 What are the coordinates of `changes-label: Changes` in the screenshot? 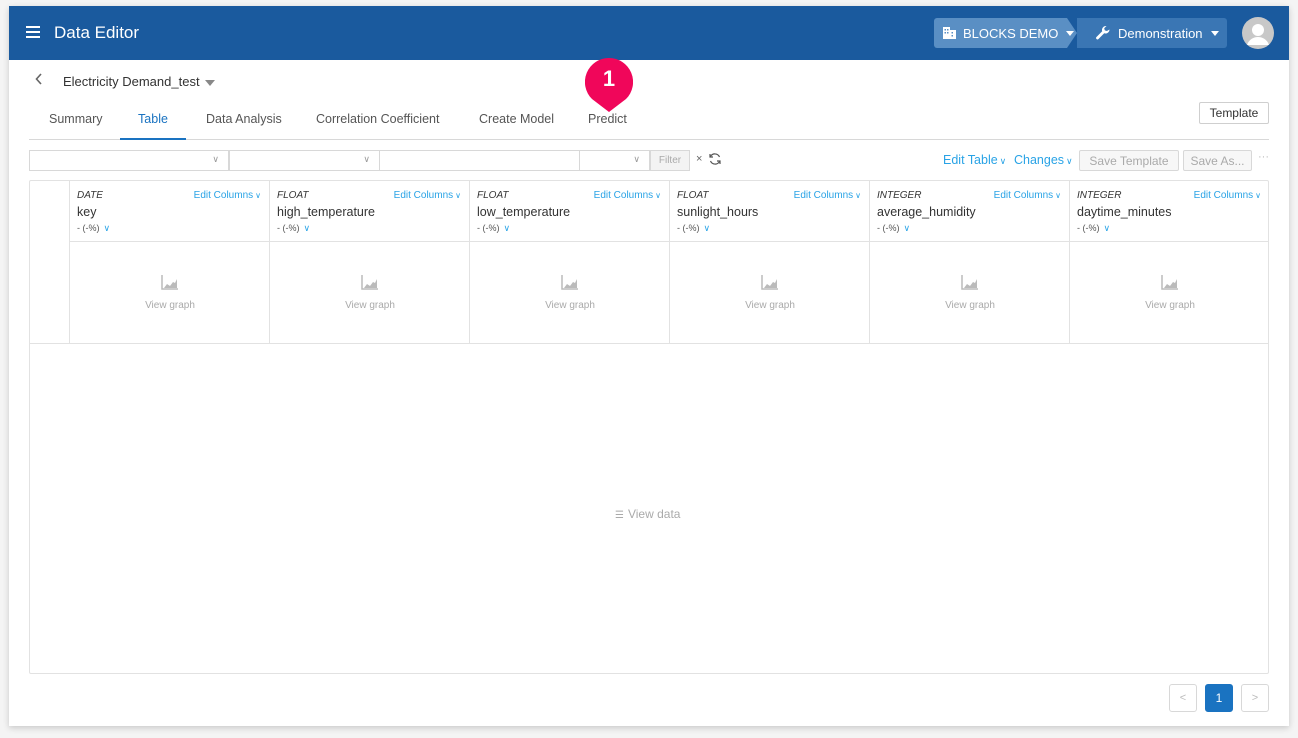 It's located at (1039, 160).